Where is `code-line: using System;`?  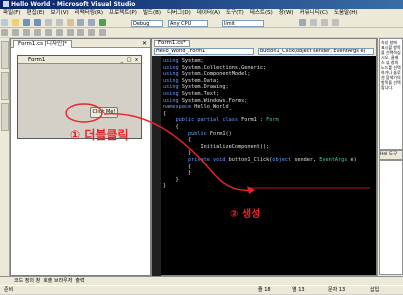 code-line: using System; is located at coordinates (269, 61).